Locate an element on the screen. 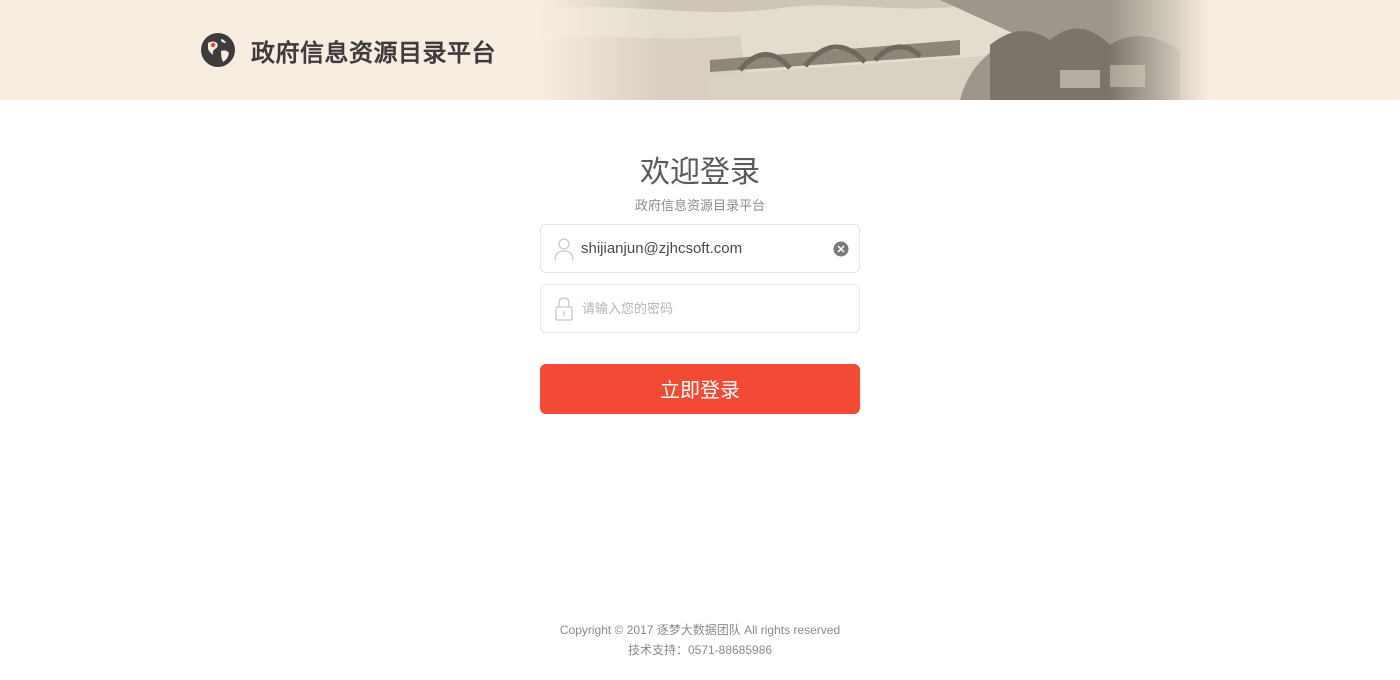  login-button: 立即登录 is located at coordinates (700, 389).